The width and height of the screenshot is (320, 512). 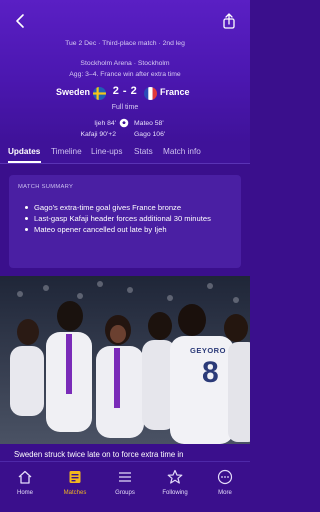 What do you see at coordinates (124, 123) in the screenshot?
I see `football-icon` at bounding box center [124, 123].